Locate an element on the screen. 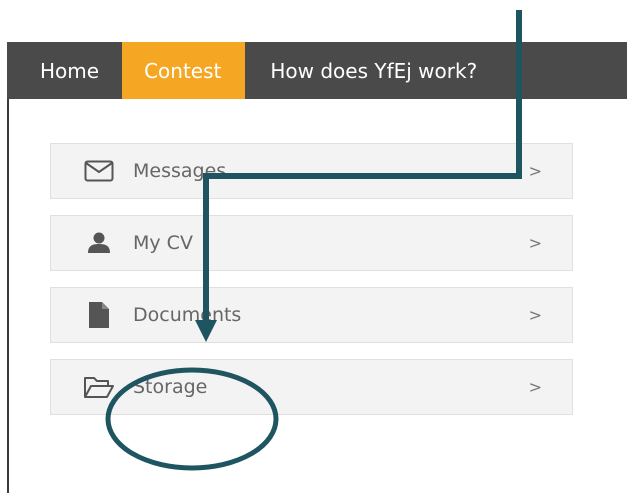  menu-item-storage: Storage > is located at coordinates (311, 387).